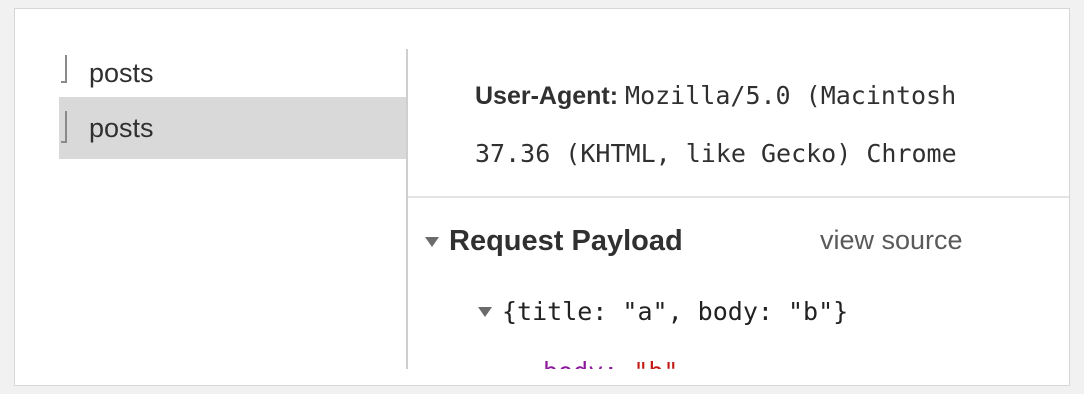  What do you see at coordinates (566, 241) in the screenshot?
I see `section-title: Request Payload` at bounding box center [566, 241].